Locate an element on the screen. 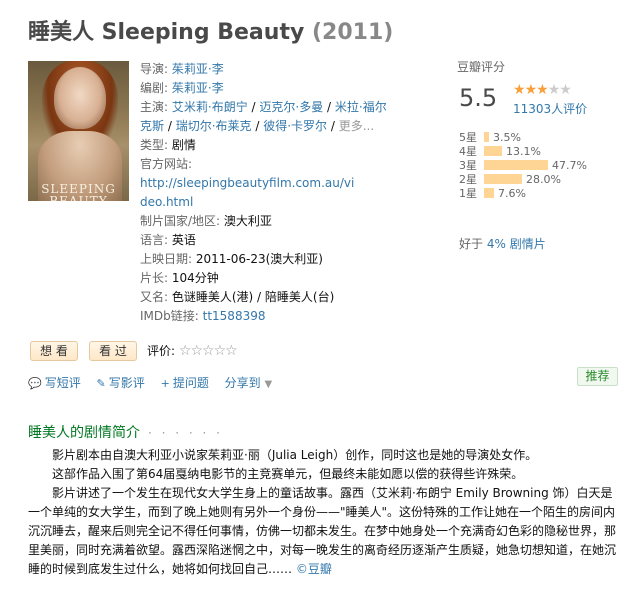 Image resolution: width=631 pixels, height=595 pixels. language-value: 英语 is located at coordinates (183, 240).